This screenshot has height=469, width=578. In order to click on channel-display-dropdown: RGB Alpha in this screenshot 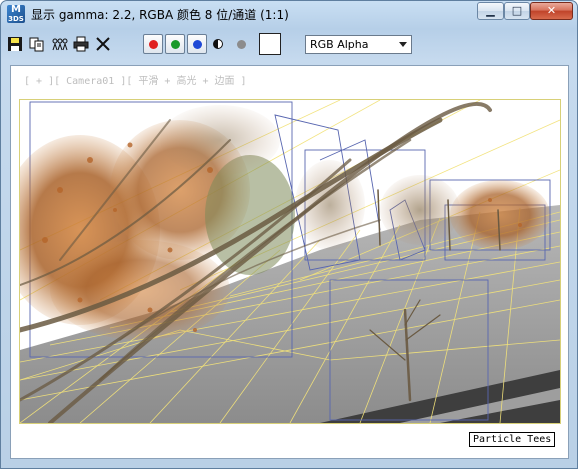, I will do `click(358, 44)`.